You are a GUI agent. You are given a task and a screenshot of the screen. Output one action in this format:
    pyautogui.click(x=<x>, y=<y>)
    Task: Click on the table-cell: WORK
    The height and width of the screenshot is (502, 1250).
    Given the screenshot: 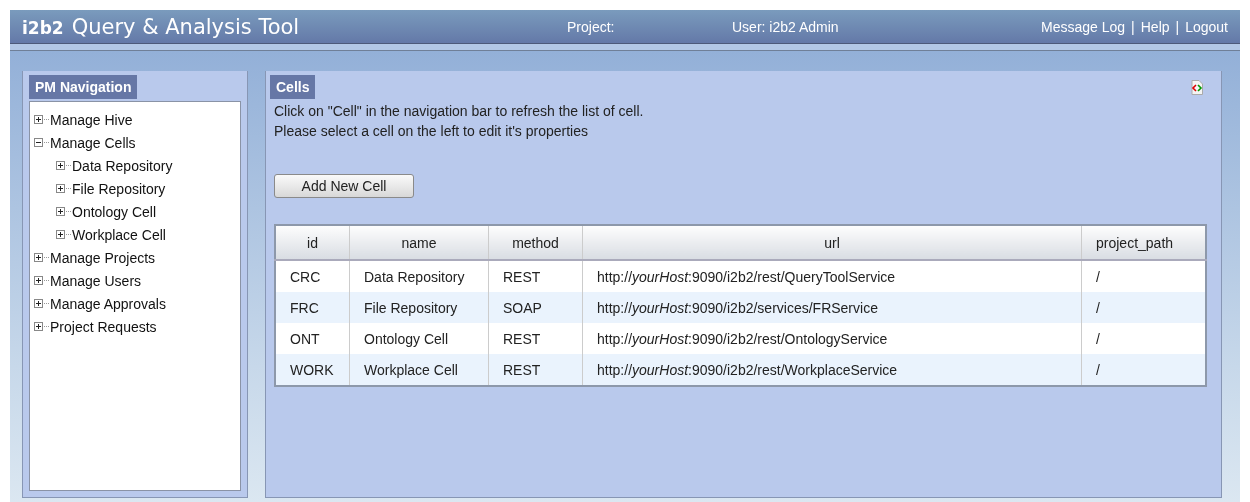 What is the action you would take?
    pyautogui.click(x=312, y=370)
    